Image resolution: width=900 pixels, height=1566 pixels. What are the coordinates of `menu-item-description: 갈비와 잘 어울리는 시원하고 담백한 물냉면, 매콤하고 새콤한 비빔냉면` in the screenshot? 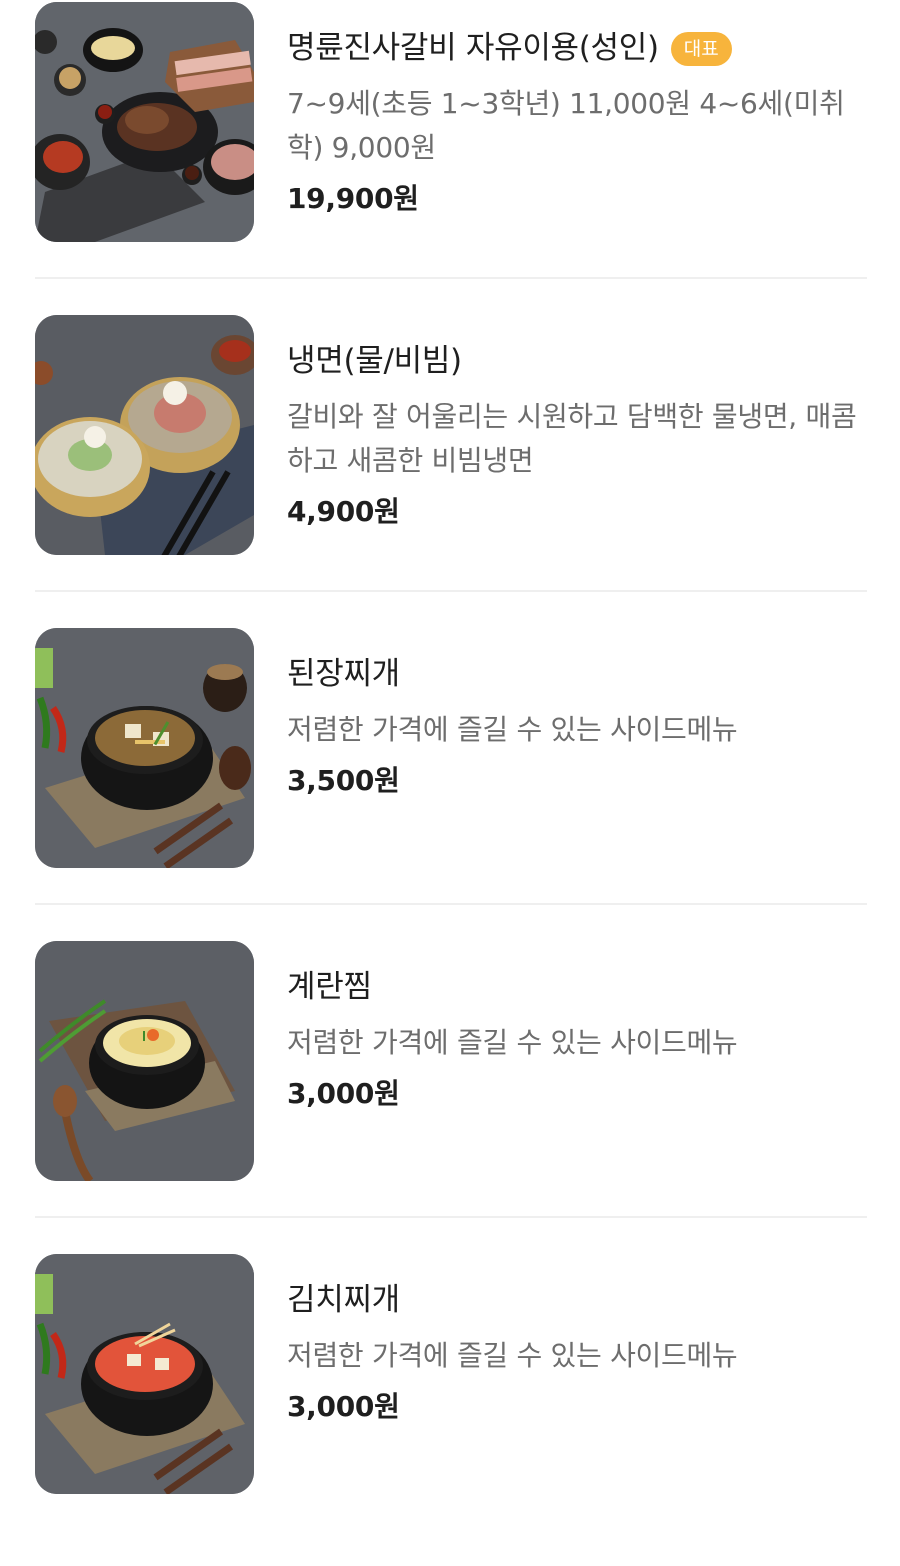 It's located at (572, 438).